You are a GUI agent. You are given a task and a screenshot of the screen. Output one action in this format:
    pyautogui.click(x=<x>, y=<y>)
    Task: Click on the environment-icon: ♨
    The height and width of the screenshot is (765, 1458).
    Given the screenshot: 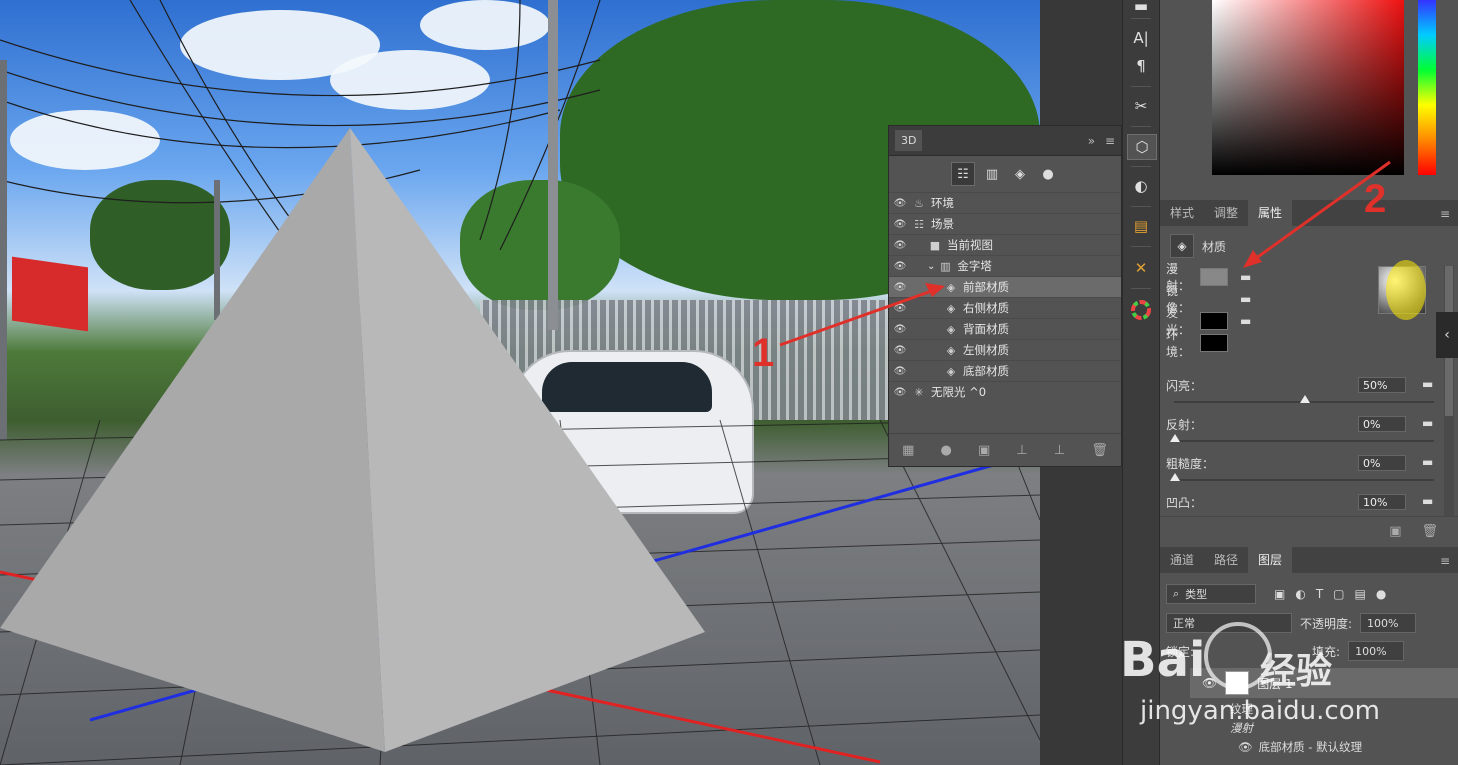 What is the action you would take?
    pyautogui.click(x=919, y=203)
    